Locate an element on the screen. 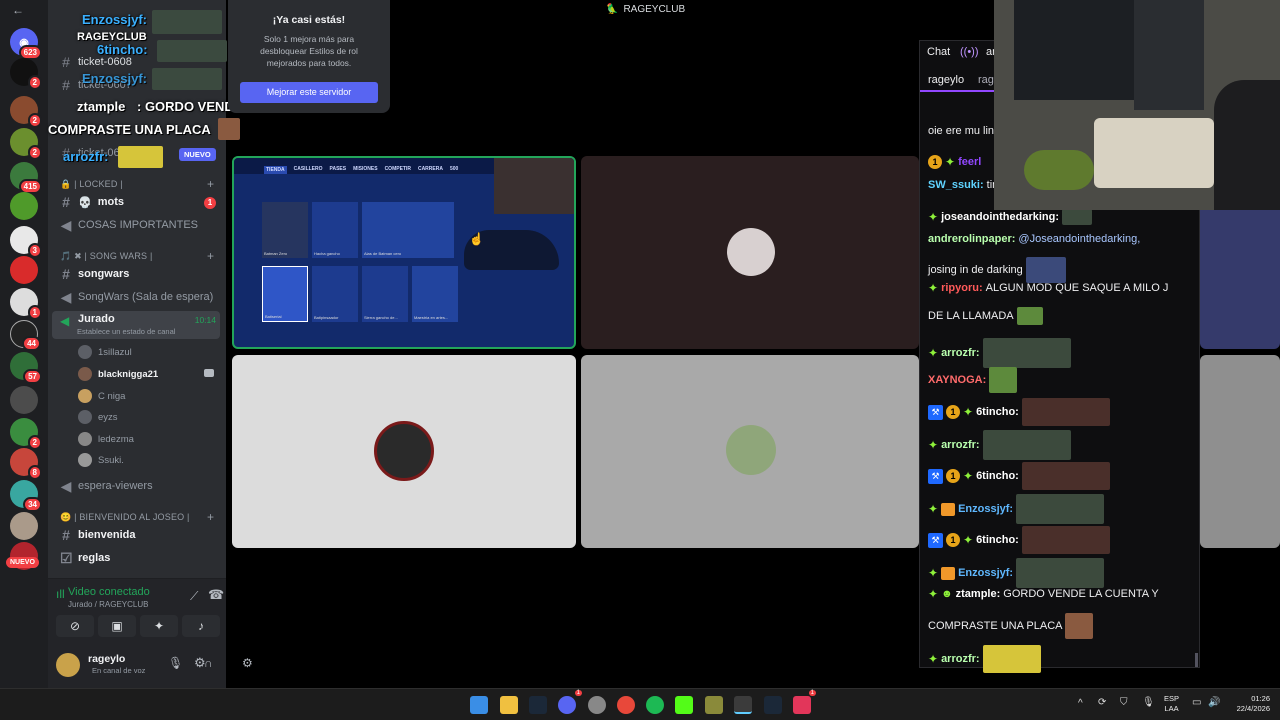 The width and height of the screenshot is (1280, 720). app-icon-active is located at coordinates (743, 705).